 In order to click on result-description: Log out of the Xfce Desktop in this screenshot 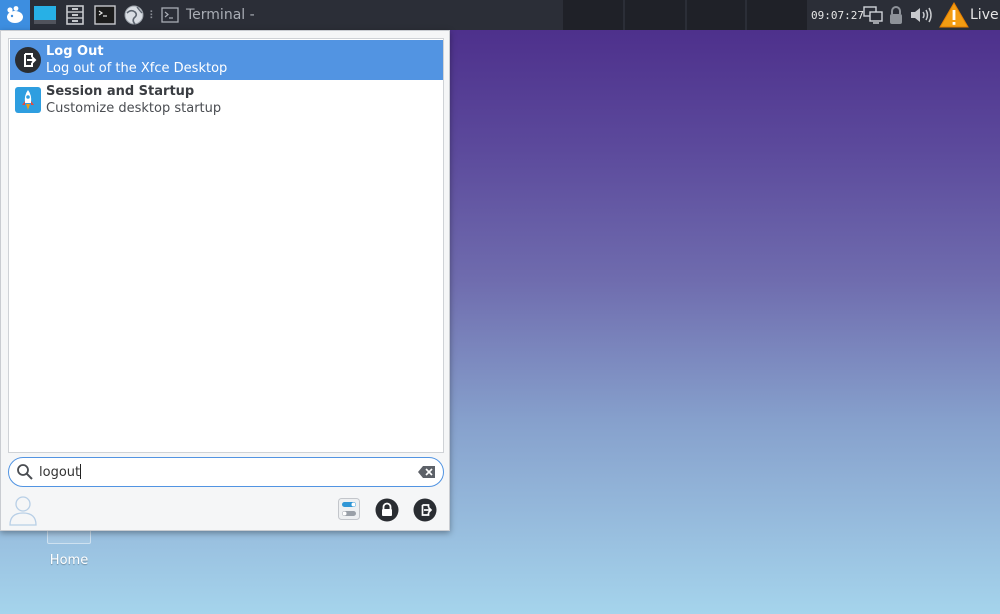, I will do `click(137, 68)`.